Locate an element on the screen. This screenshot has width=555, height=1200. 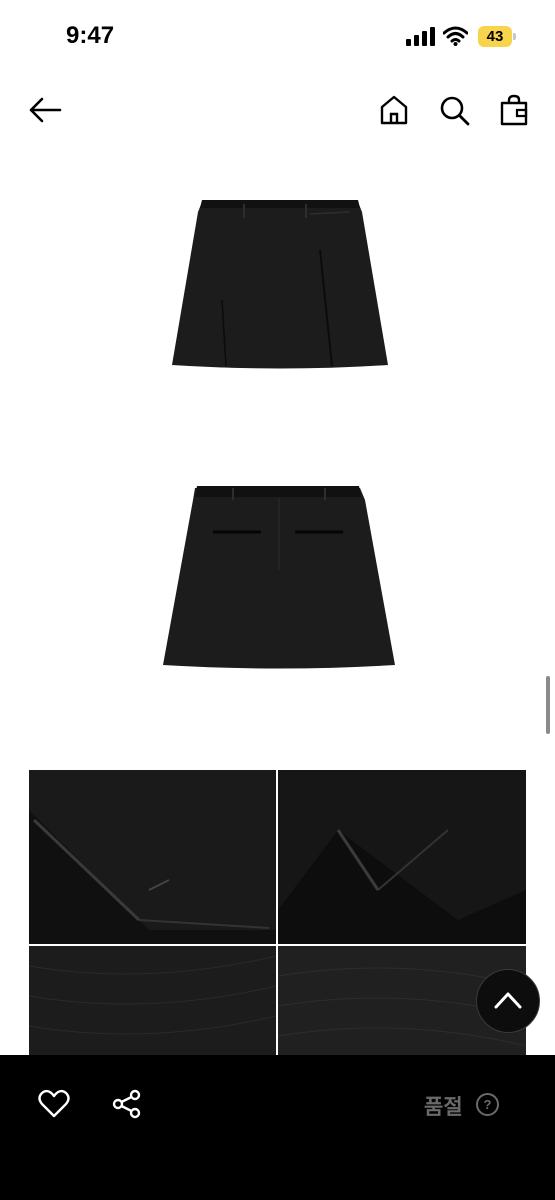
status-time: 9:47 is located at coordinates (90, 35).